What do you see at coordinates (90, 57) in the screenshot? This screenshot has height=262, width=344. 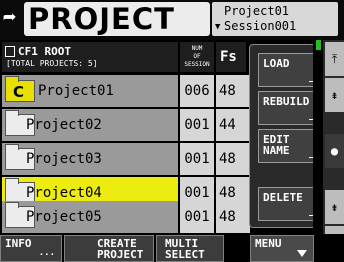 I see `root-folder-header: CF1 ROOT [TOTAL PROJECTS: 5]` at bounding box center [90, 57].